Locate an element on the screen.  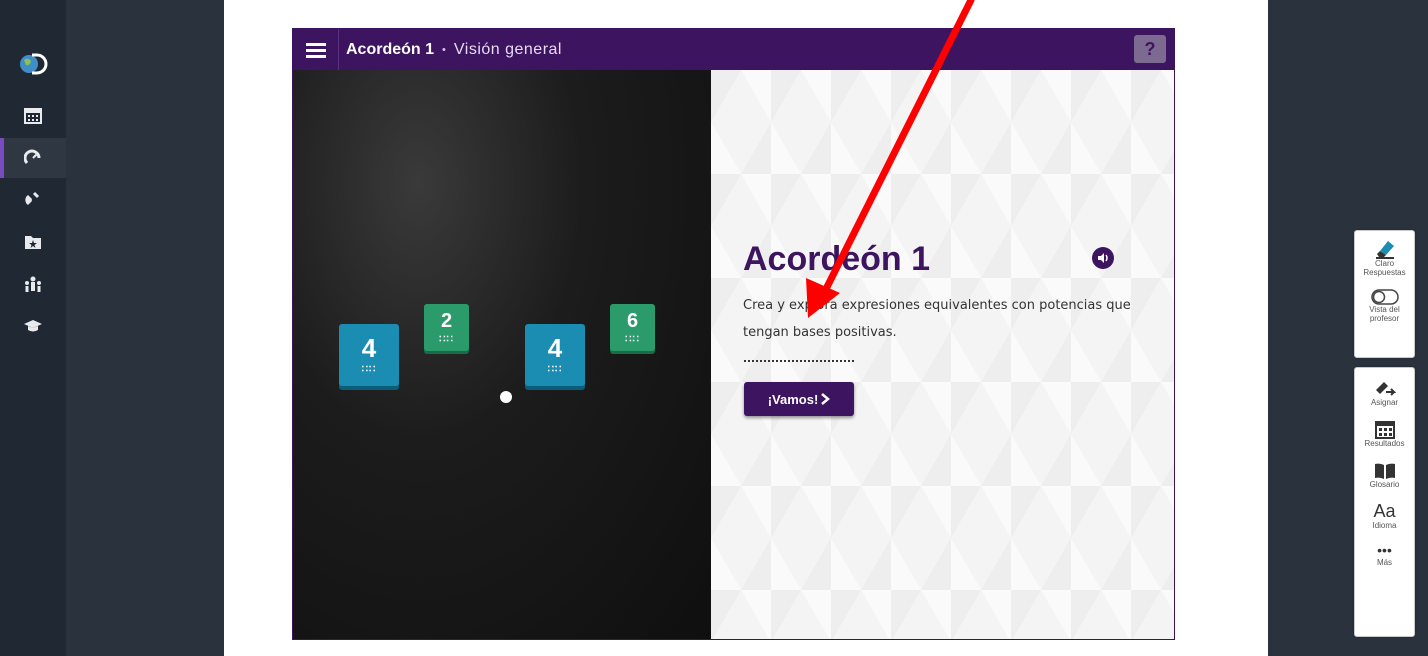
calendar-icon is located at coordinates (33, 116).